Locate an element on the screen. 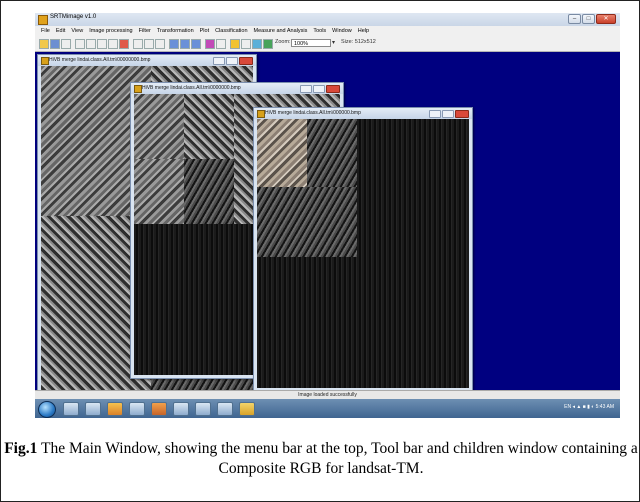 Image resolution: width=640 pixels, height=502 pixels. explorer-icon is located at coordinates (71, 409).